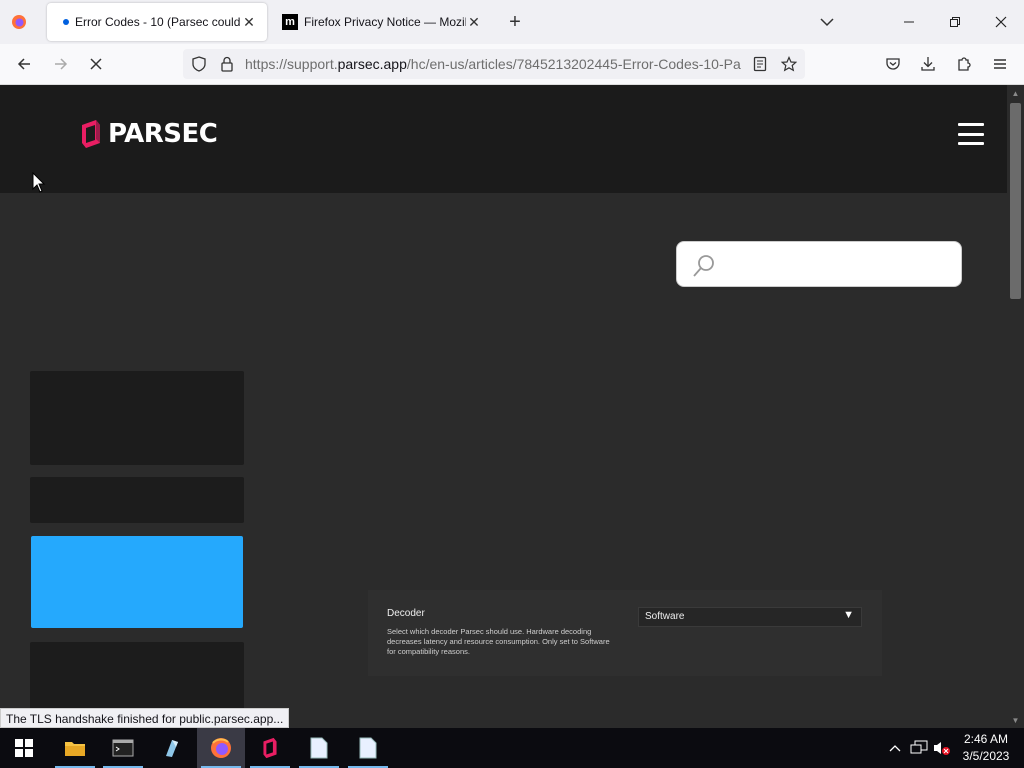  I want to click on windows-logo-icon, so click(24, 748).